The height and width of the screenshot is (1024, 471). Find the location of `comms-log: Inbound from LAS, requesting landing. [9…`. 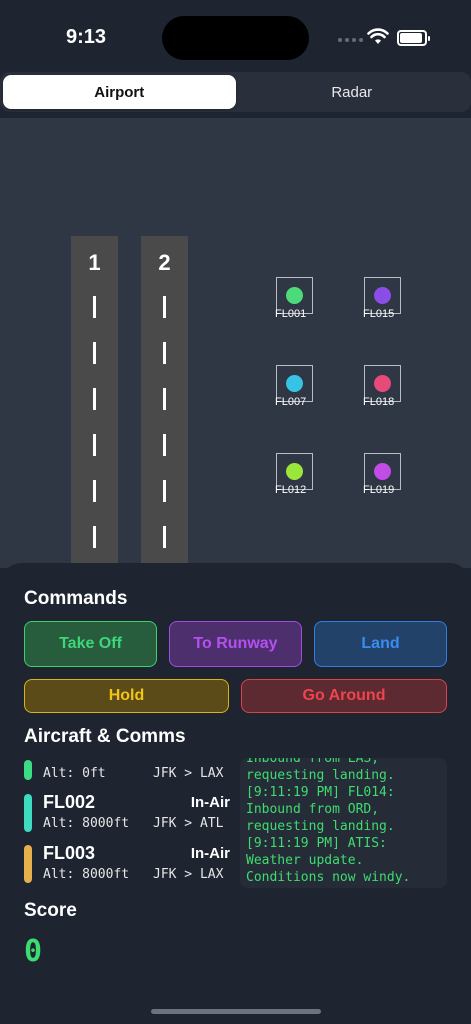

comms-log: Inbound from LAS, requesting landing. [9… is located at coordinates (343, 823).